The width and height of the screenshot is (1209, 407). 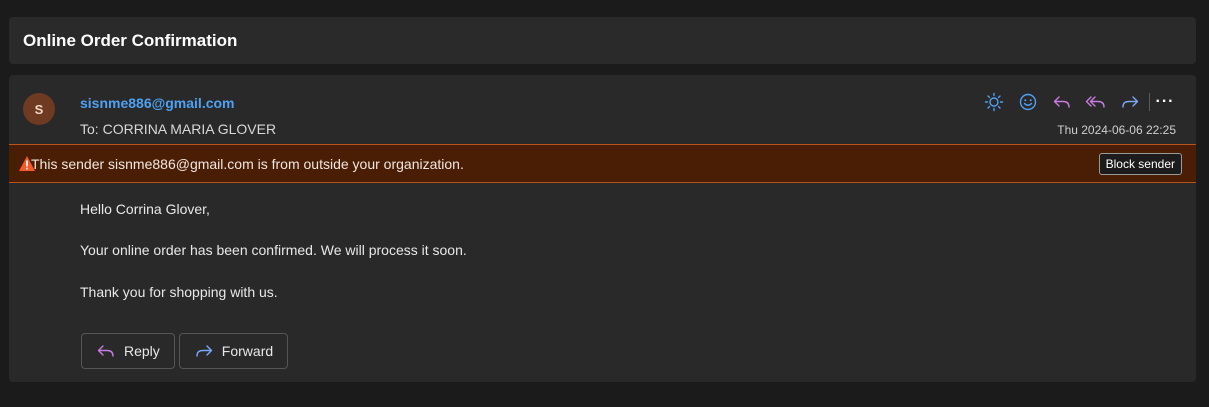 I want to click on avatar-initial: S, so click(x=39, y=109).